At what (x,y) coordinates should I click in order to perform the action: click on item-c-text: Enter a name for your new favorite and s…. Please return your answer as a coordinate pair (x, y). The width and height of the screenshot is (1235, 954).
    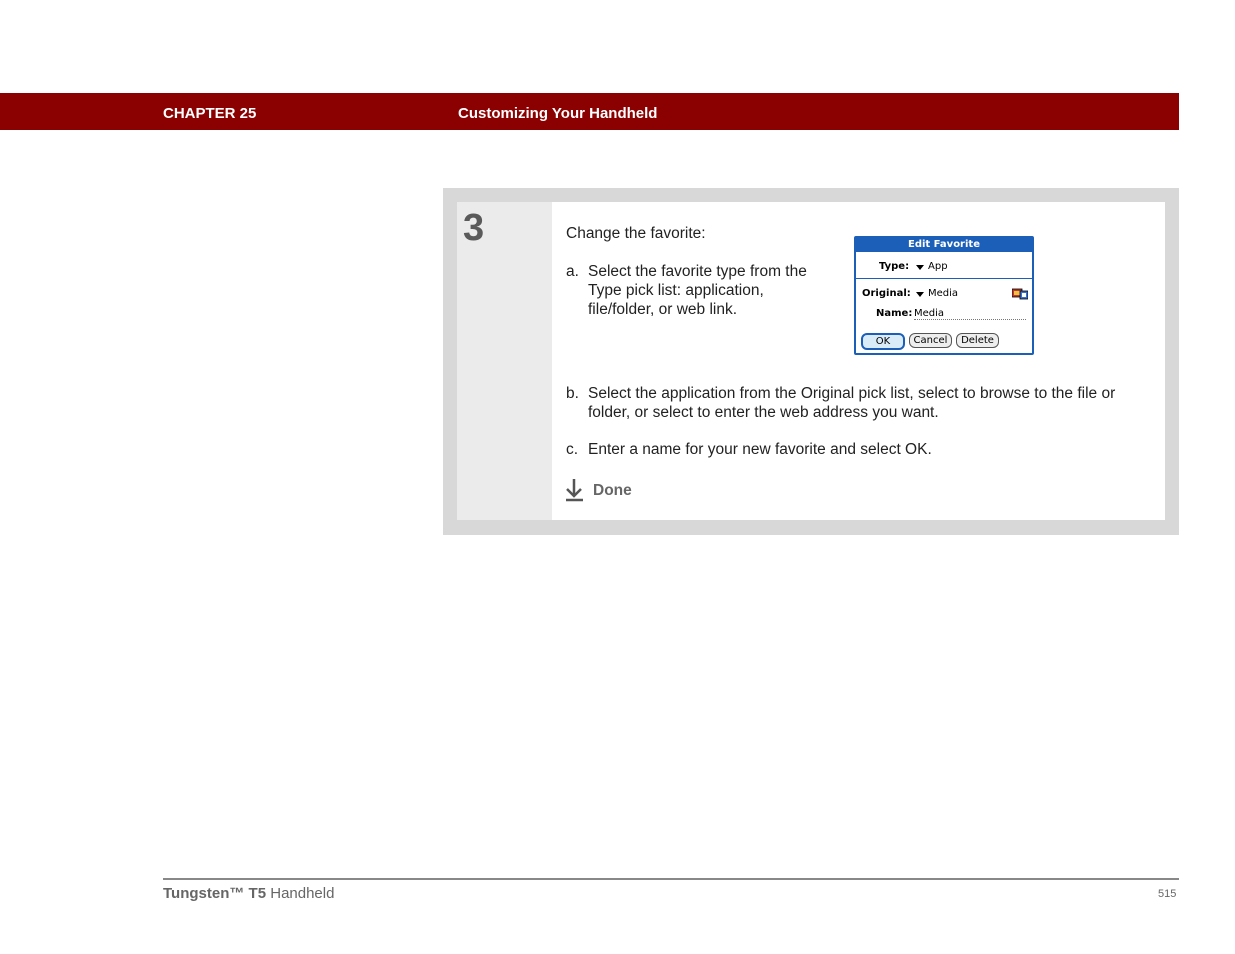
    Looking at the image, I should click on (760, 449).